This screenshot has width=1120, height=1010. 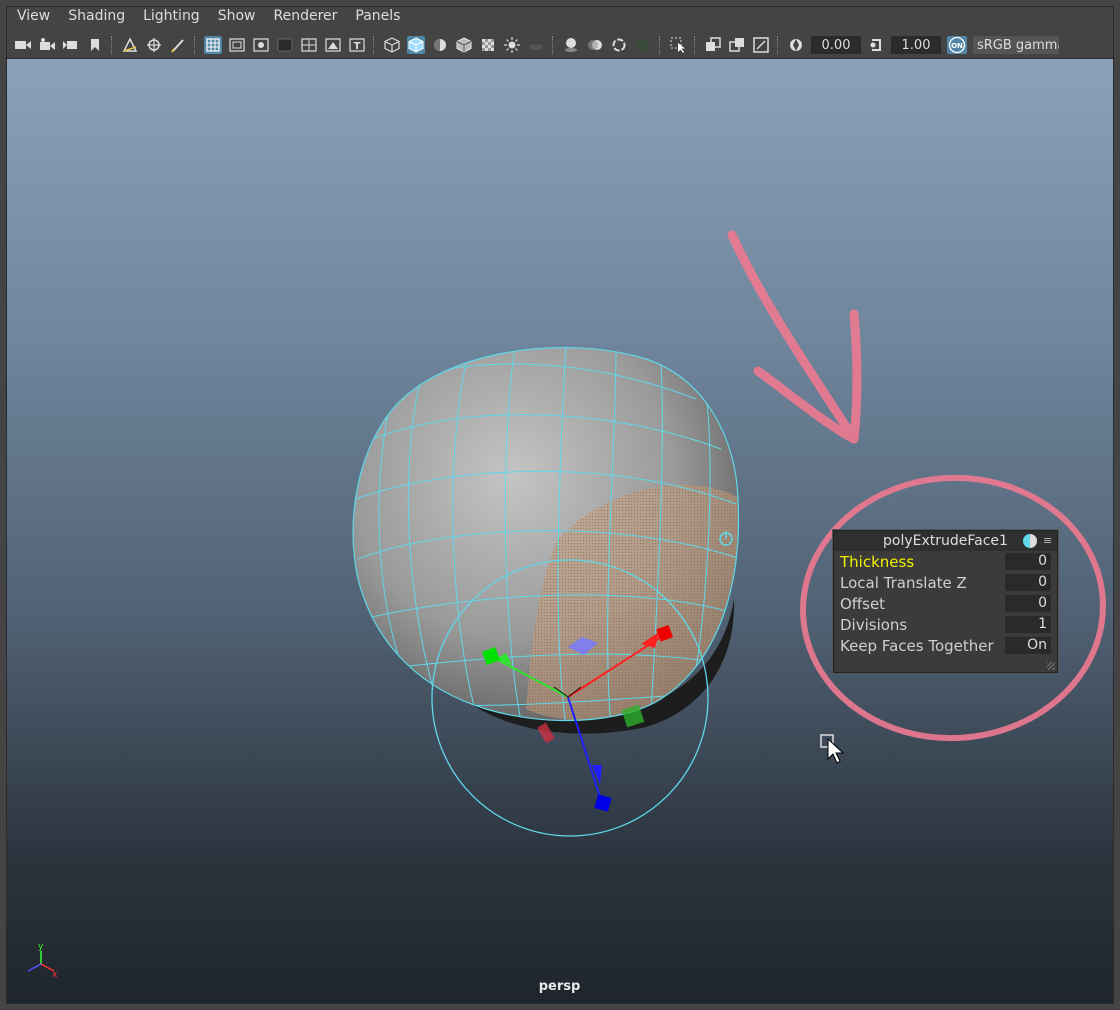 What do you see at coordinates (333, 45) in the screenshot?
I see `safe-action-icon` at bounding box center [333, 45].